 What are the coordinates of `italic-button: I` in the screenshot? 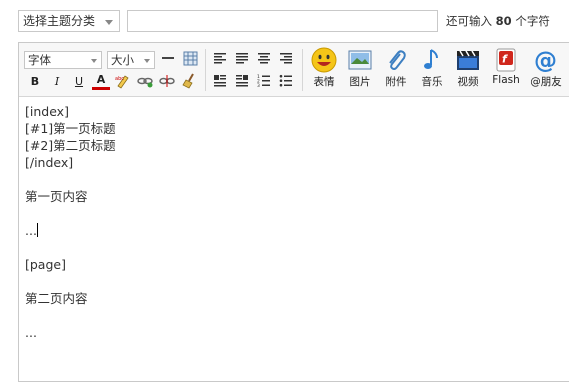 It's located at (57, 82).